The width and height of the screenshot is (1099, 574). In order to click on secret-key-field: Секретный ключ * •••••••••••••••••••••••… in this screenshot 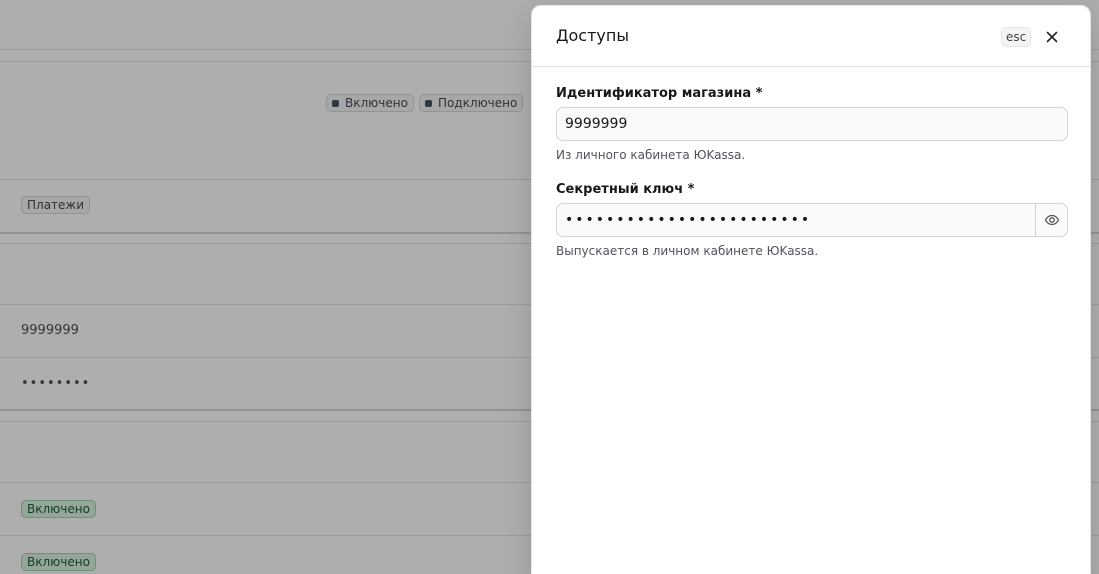, I will do `click(812, 220)`.